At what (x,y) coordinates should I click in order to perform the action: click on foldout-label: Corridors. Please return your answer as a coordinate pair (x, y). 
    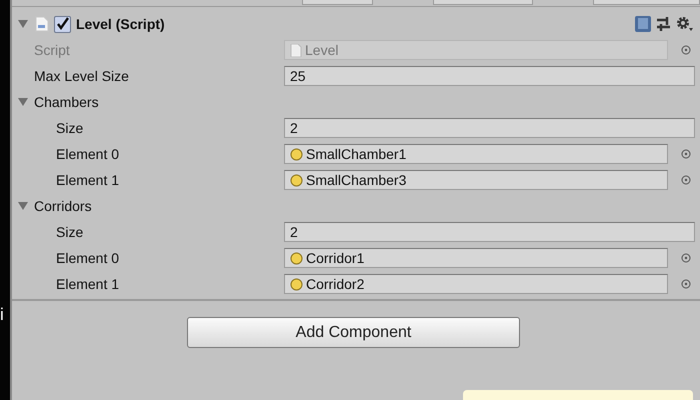
    Looking at the image, I should click on (63, 206).